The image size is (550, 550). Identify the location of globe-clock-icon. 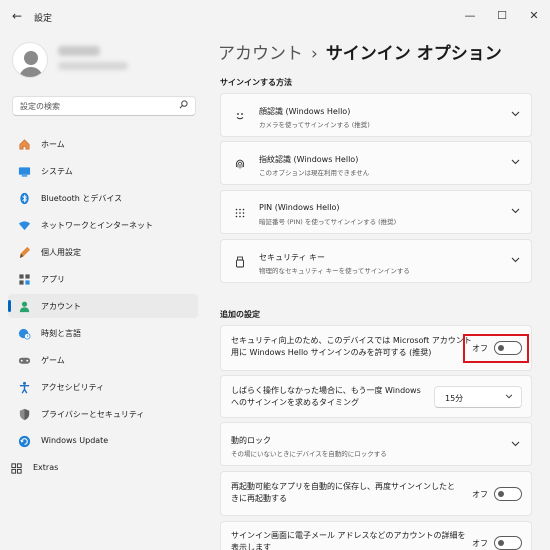
(24, 333).